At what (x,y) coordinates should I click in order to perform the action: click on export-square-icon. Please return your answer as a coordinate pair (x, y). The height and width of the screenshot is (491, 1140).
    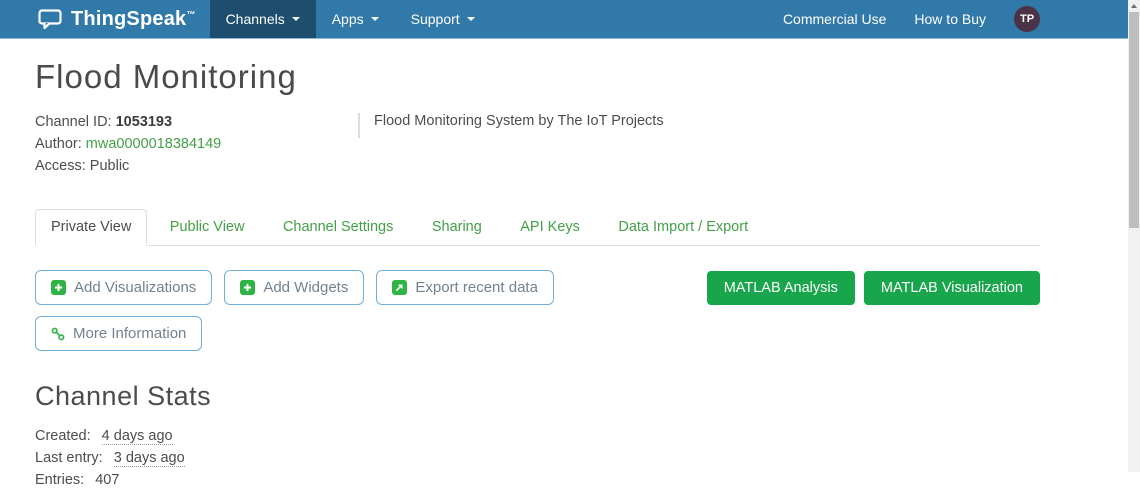
    Looking at the image, I should click on (400, 287).